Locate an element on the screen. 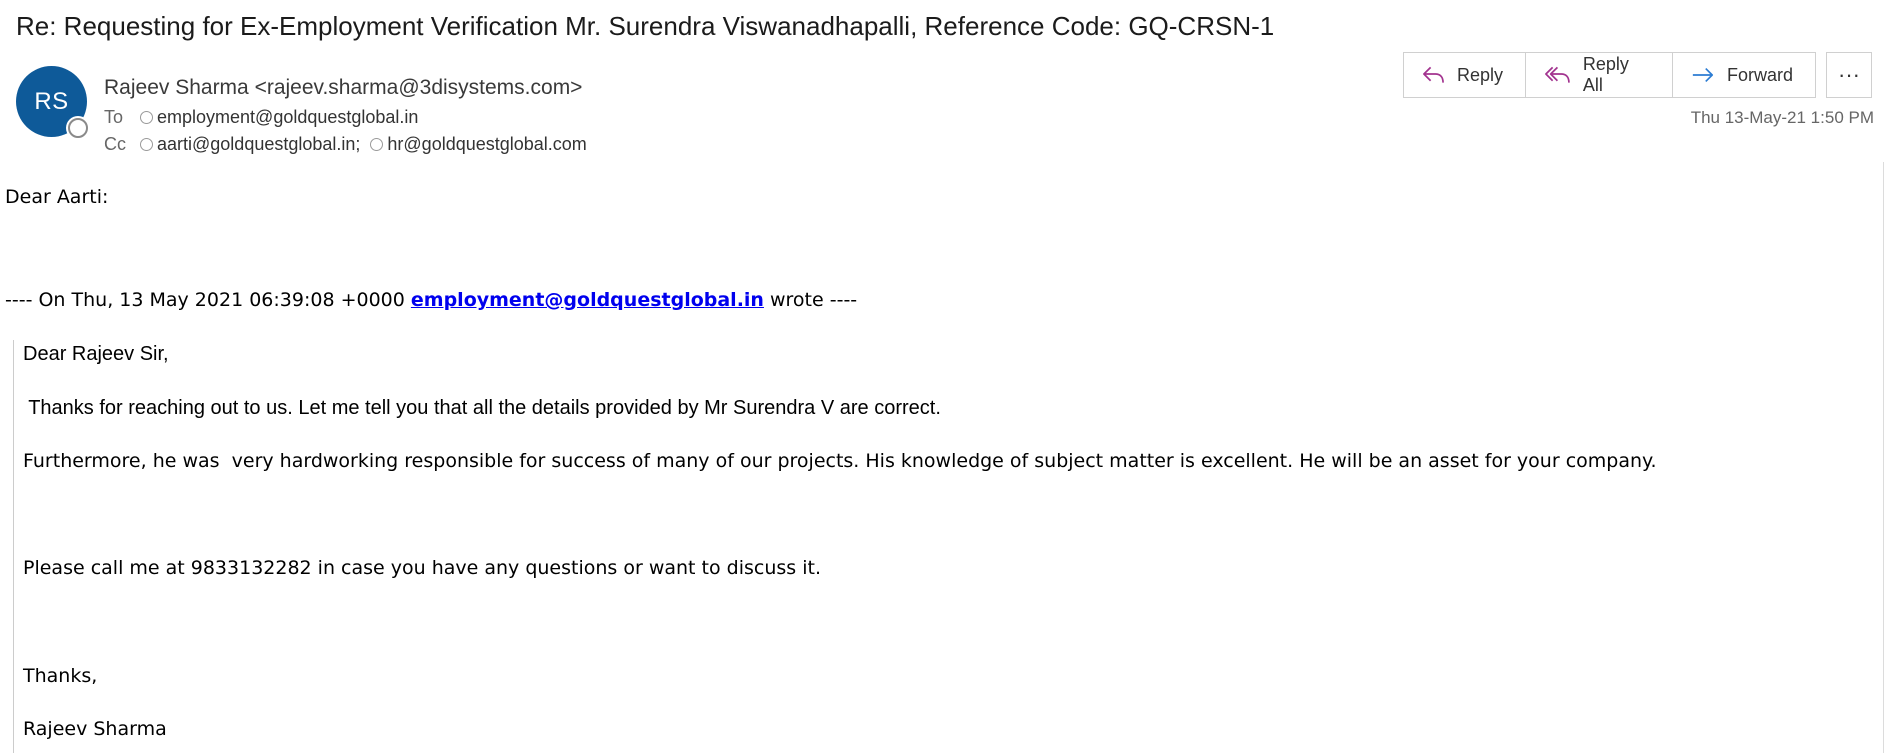  forward-button: Forward is located at coordinates (1744, 75).